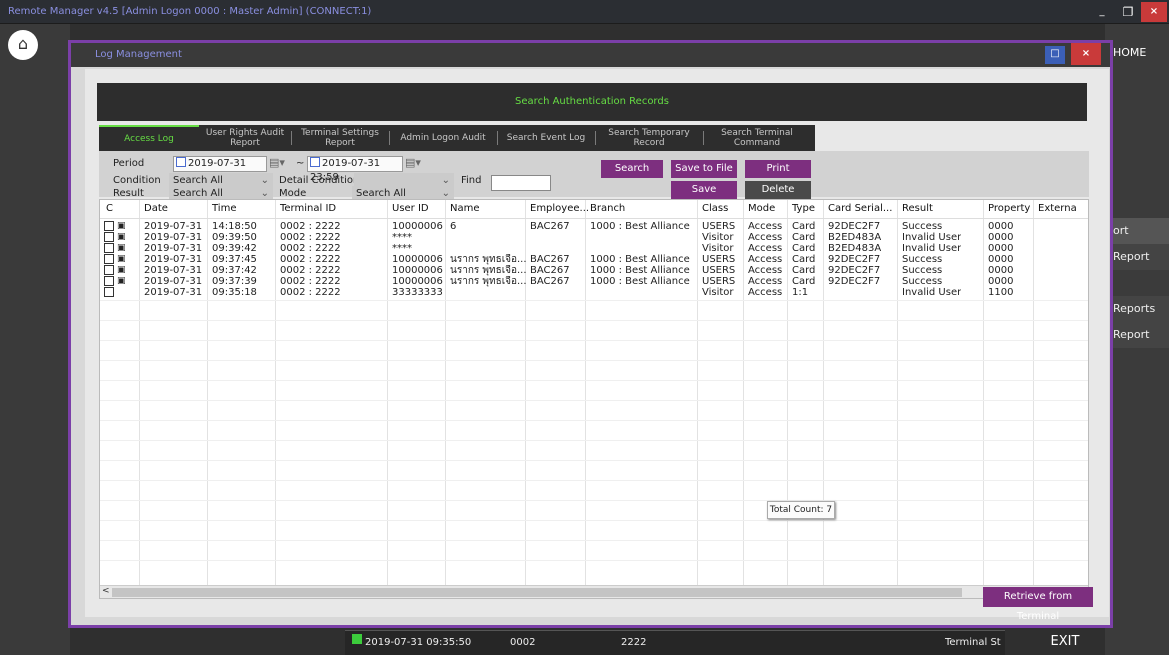 The image size is (1169, 655). Describe the element at coordinates (1137, 335) in the screenshot. I see `right-nav-item-4: Report` at that location.